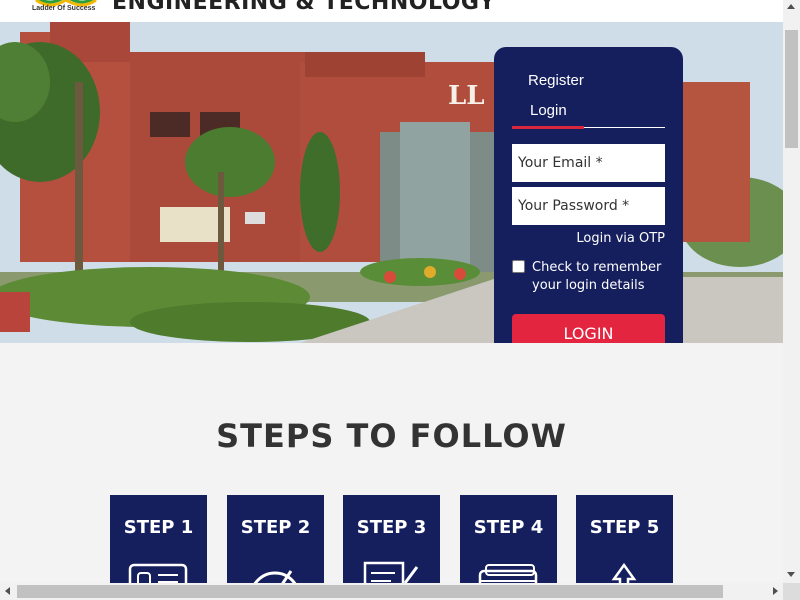 The width and height of the screenshot is (800, 600). What do you see at coordinates (791, 591) in the screenshot?
I see `scrollbar-corner` at bounding box center [791, 591].